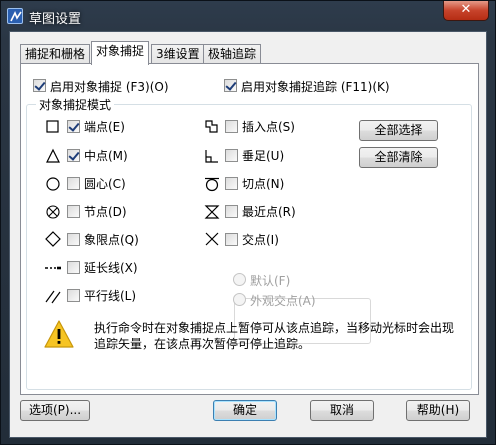 The width and height of the screenshot is (496, 445). What do you see at coordinates (260, 239) in the screenshot?
I see `intersection-label: 交点(I)` at bounding box center [260, 239].